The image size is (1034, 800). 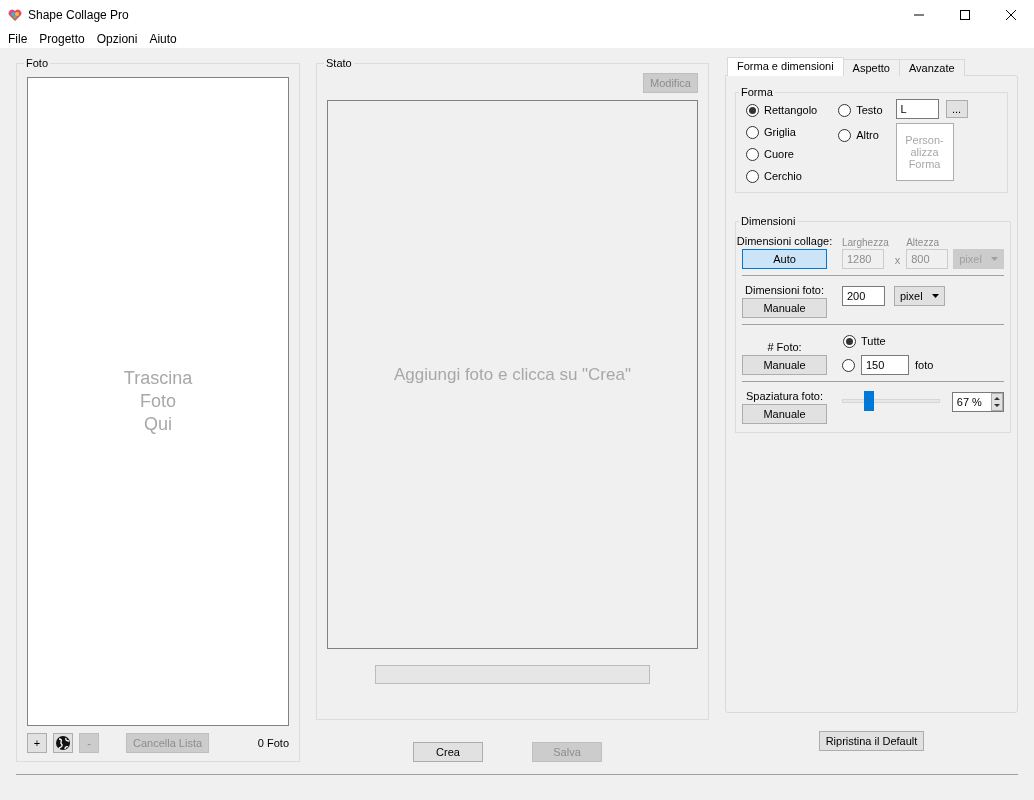 What do you see at coordinates (757, 92) in the screenshot?
I see `group-title: Forma` at bounding box center [757, 92].